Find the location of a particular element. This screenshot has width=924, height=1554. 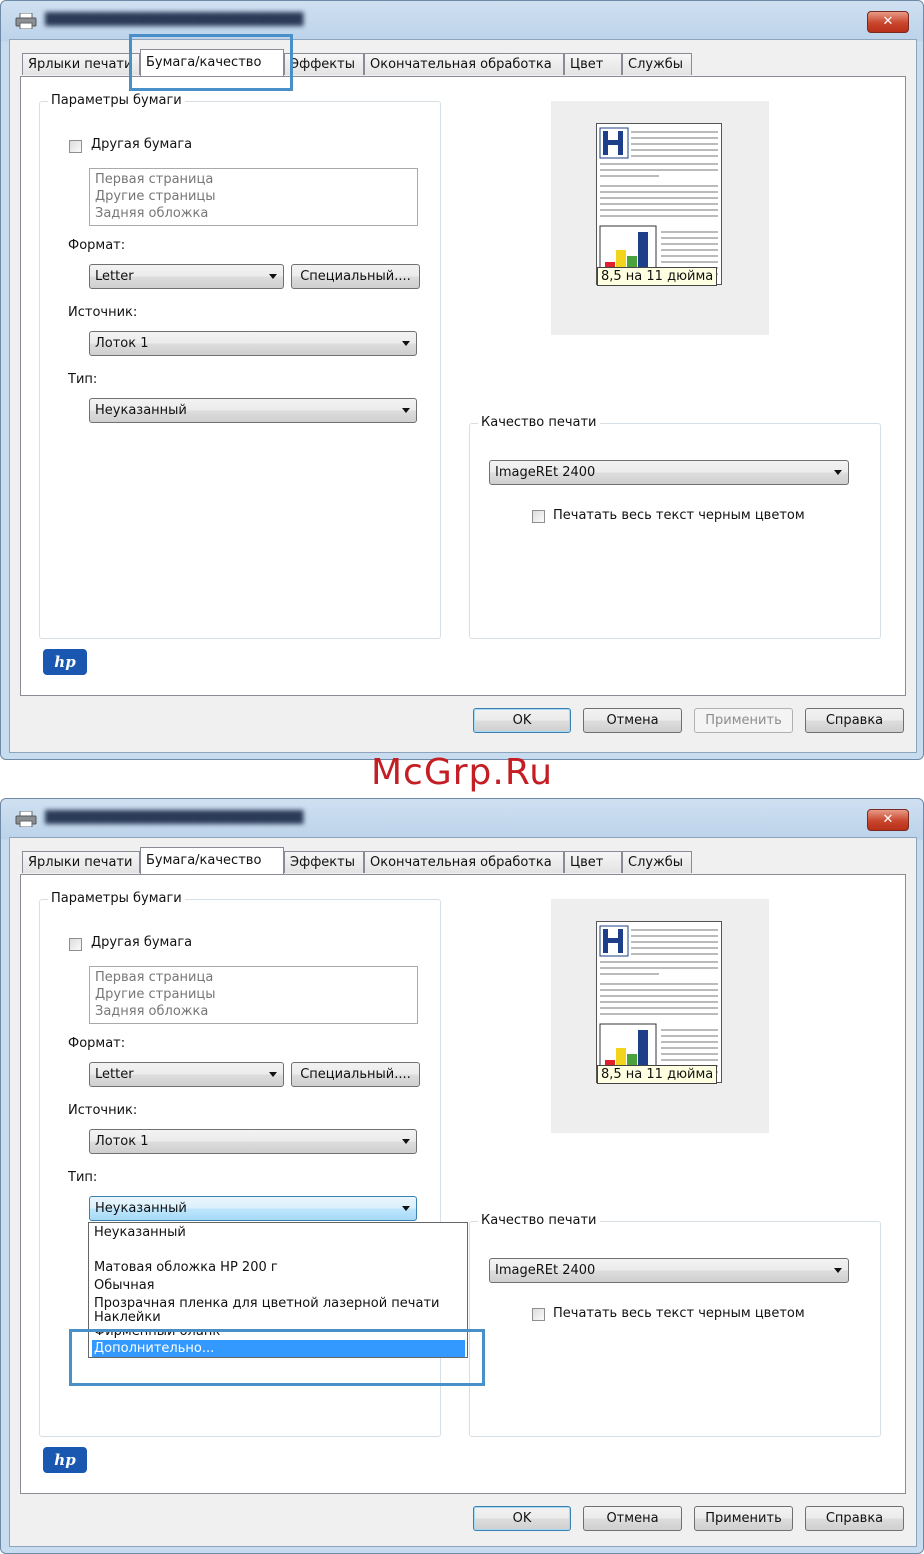

watermark-text: McGrp.Ru is located at coordinates (462, 772).